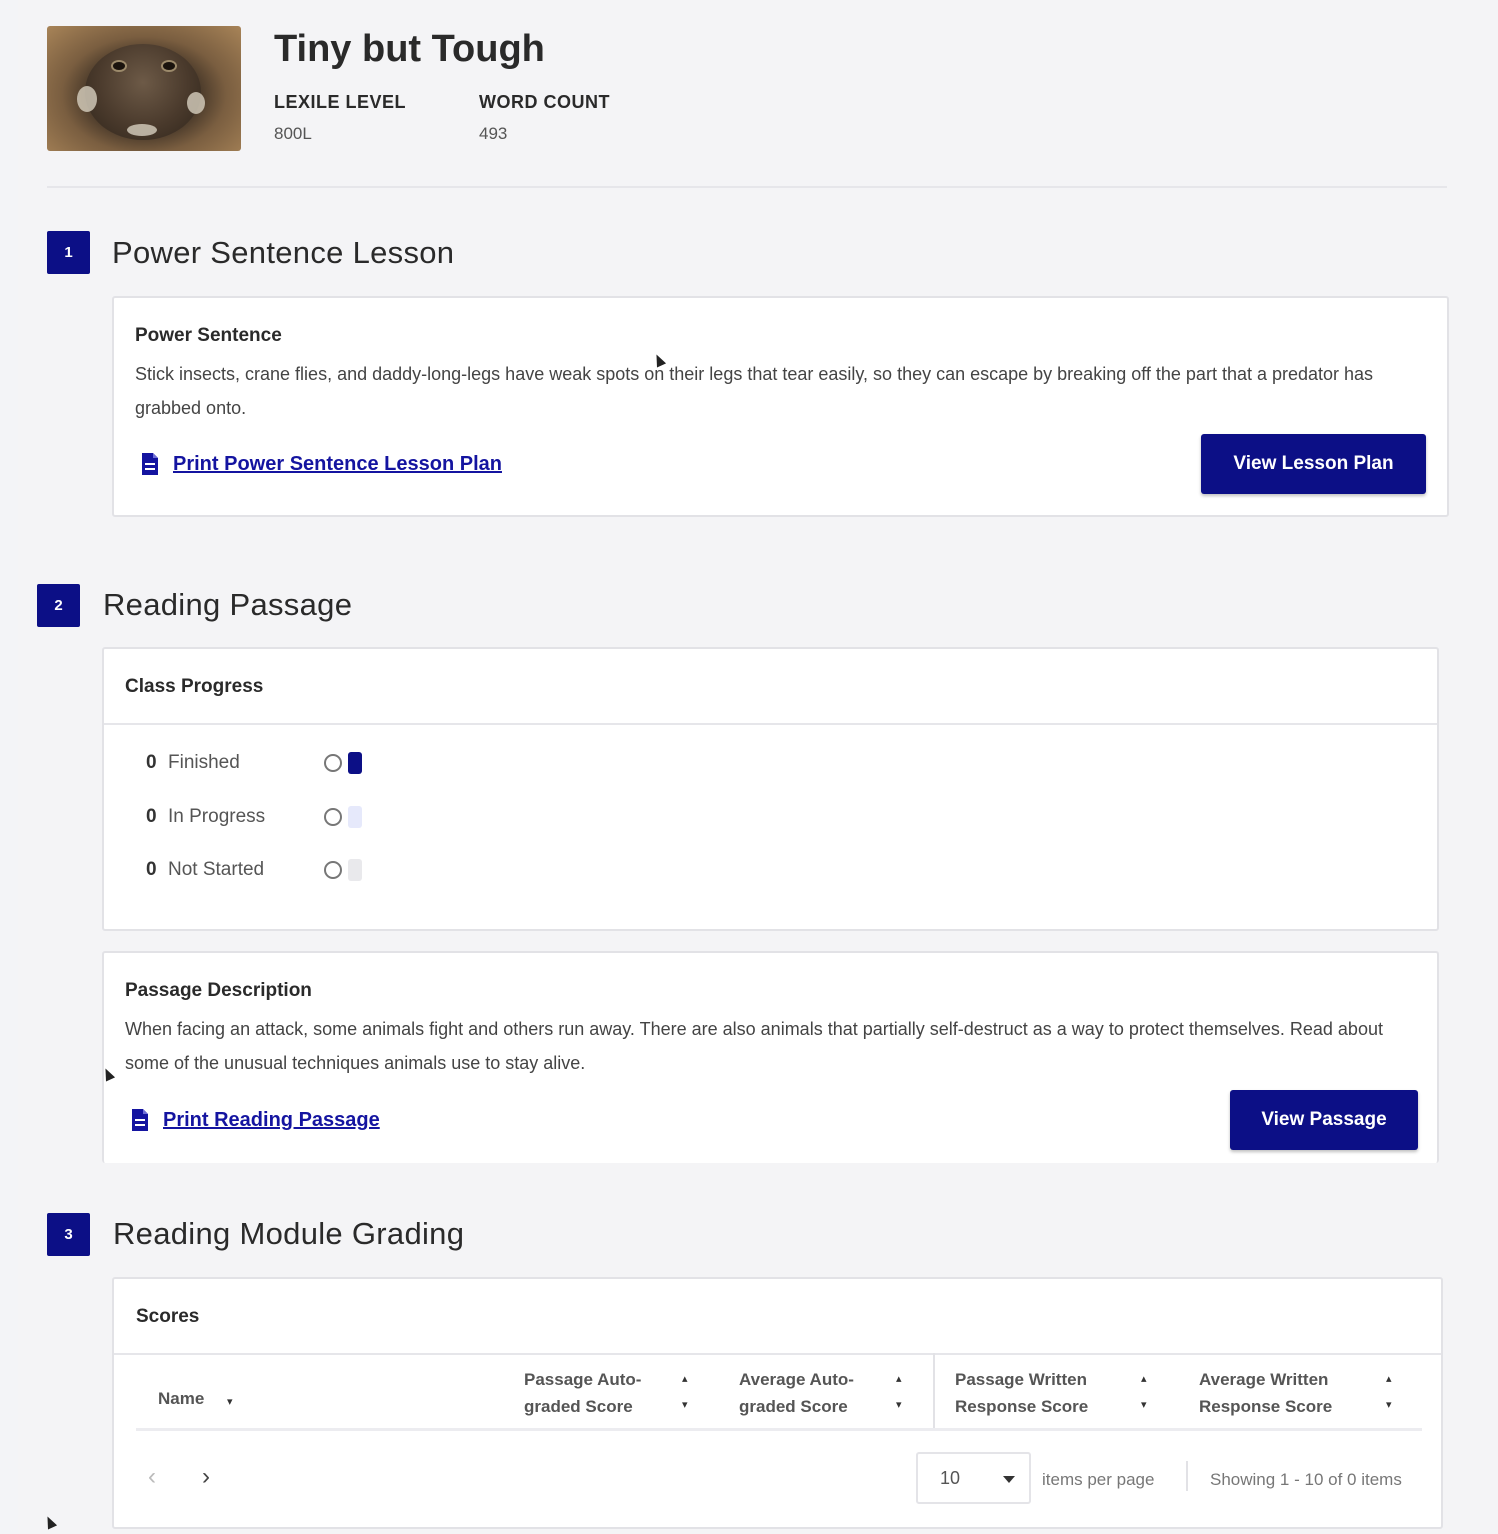 The height and width of the screenshot is (1534, 1498). I want to click on print-lesson-plan-link: Print Power Sentence Lesson Plan, so click(321, 464).